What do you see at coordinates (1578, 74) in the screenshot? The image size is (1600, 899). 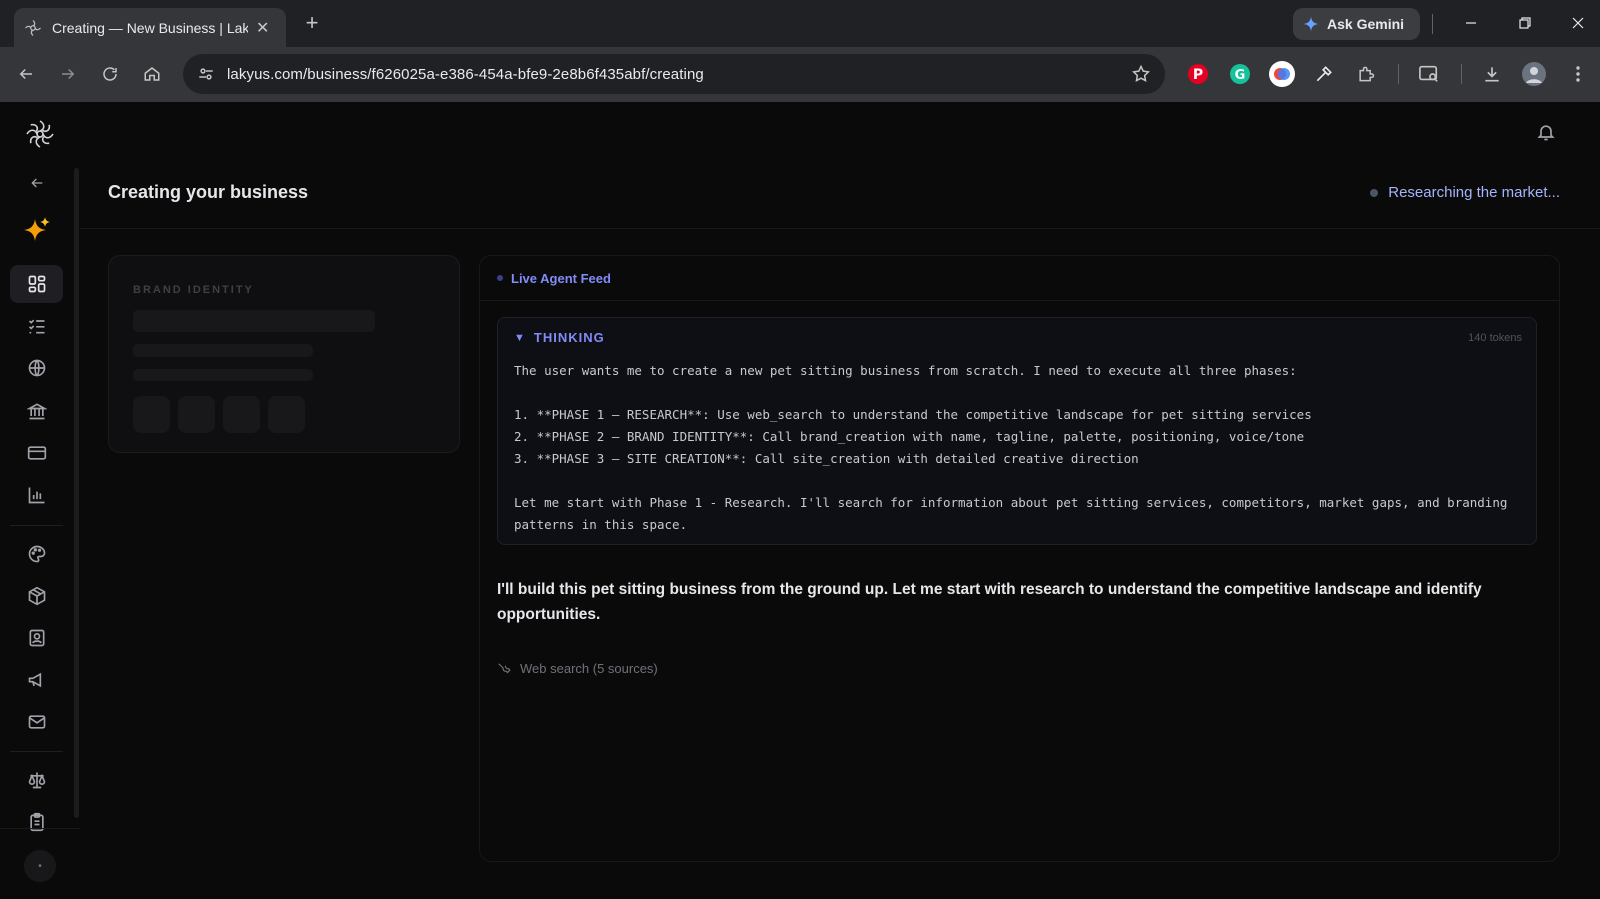 I see `browser-menu-icon` at bounding box center [1578, 74].